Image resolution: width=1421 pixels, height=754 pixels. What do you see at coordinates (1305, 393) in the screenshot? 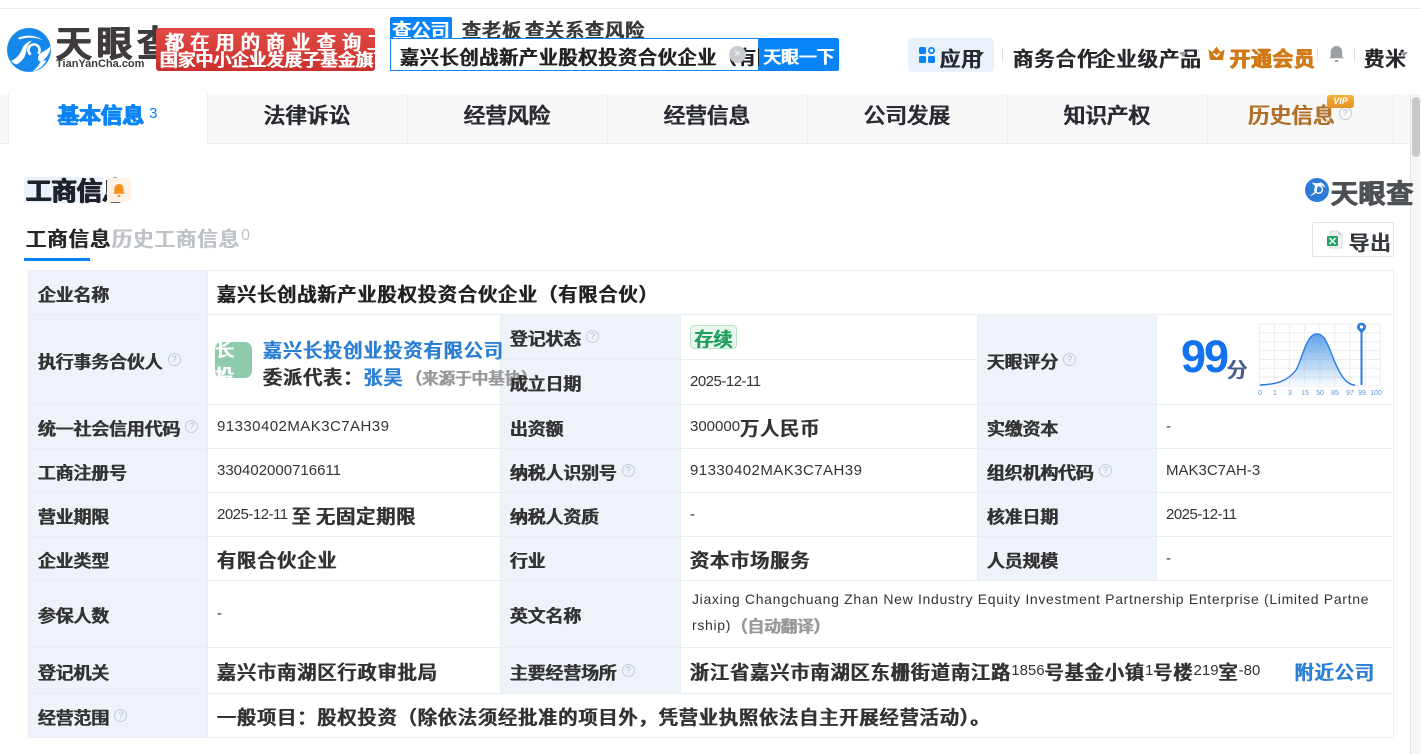
I see `svg-text: 15` at bounding box center [1305, 393].